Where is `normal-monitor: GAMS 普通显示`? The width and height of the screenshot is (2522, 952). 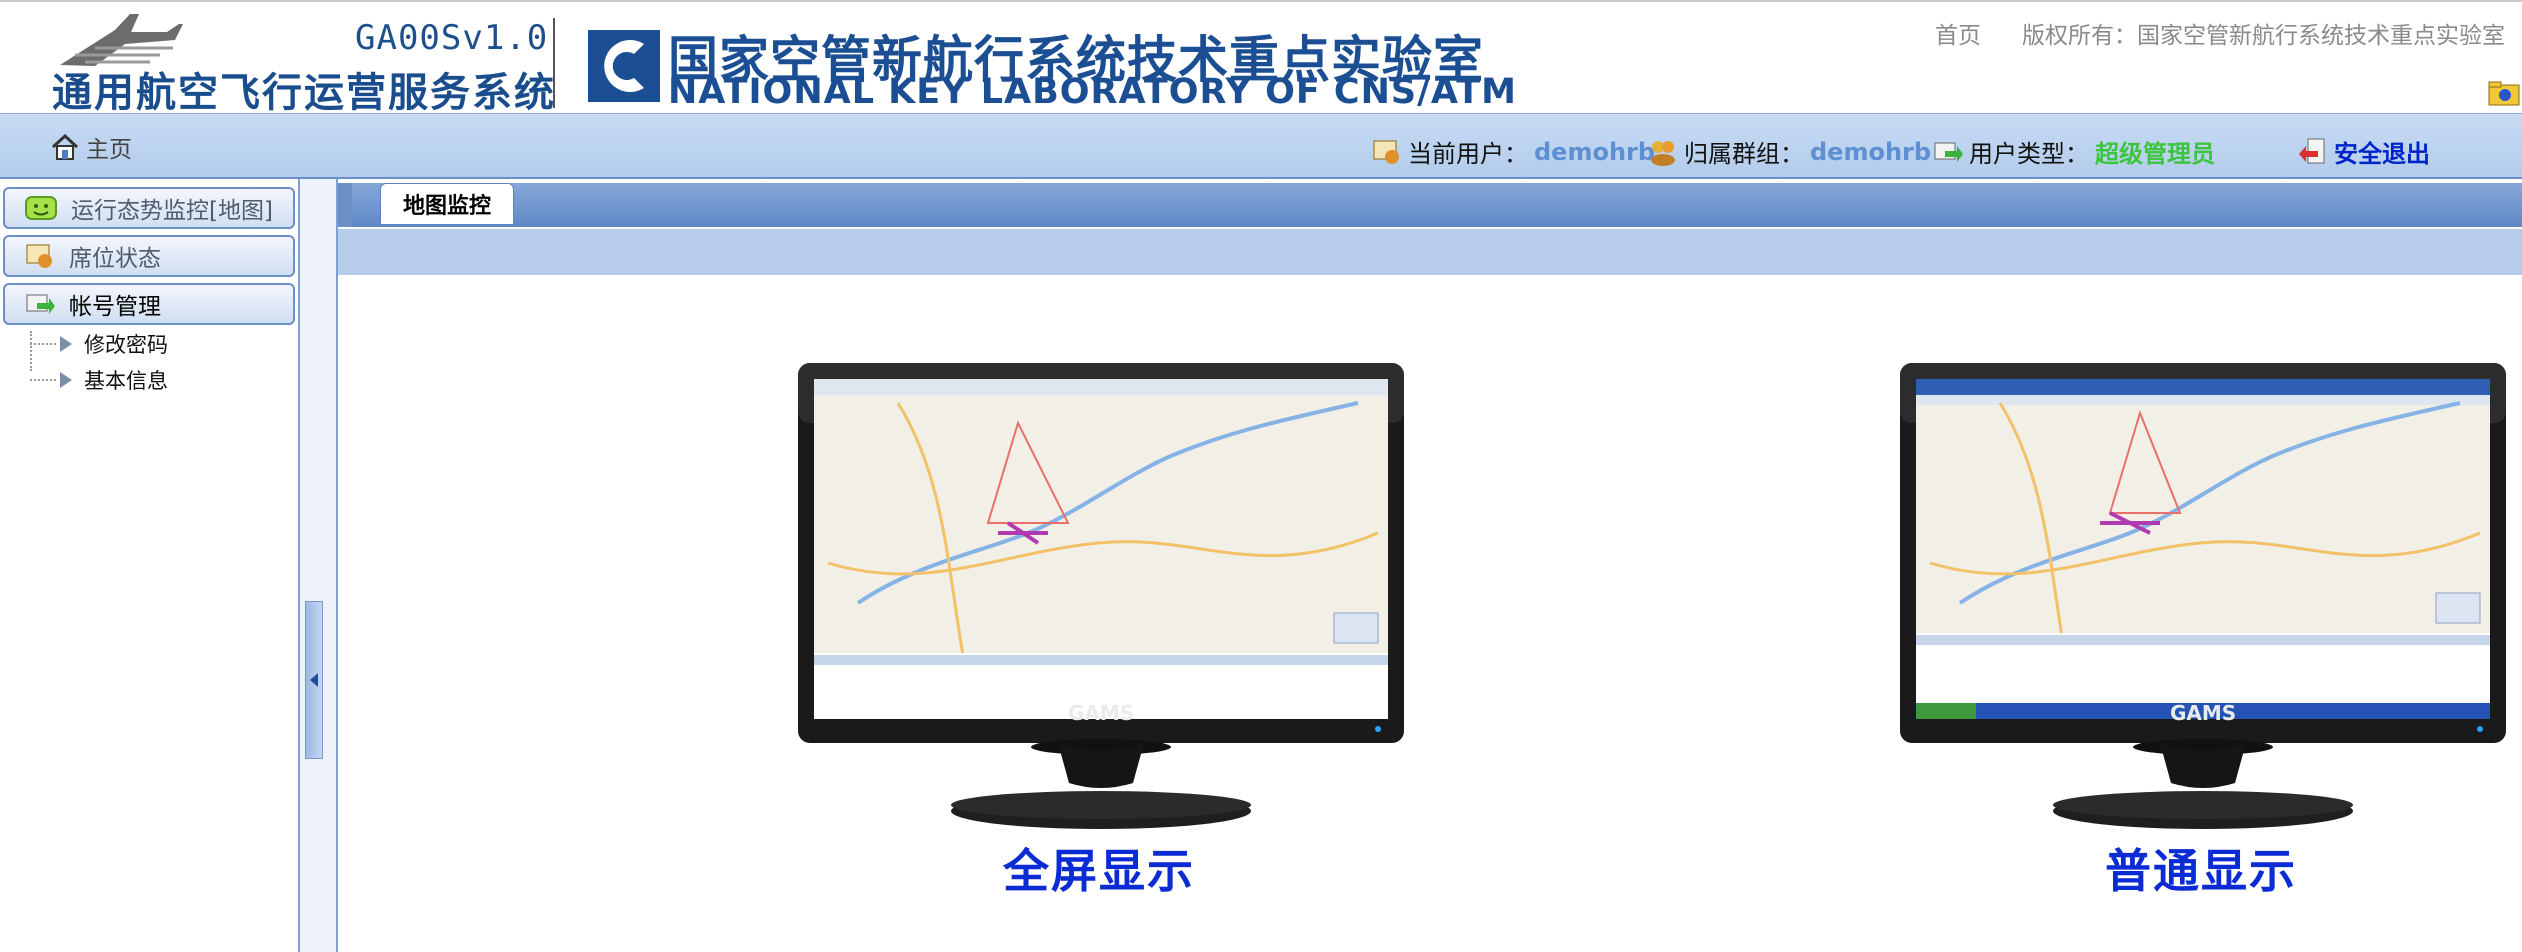 normal-monitor: GAMS 普通显示 is located at coordinates (2203, 630).